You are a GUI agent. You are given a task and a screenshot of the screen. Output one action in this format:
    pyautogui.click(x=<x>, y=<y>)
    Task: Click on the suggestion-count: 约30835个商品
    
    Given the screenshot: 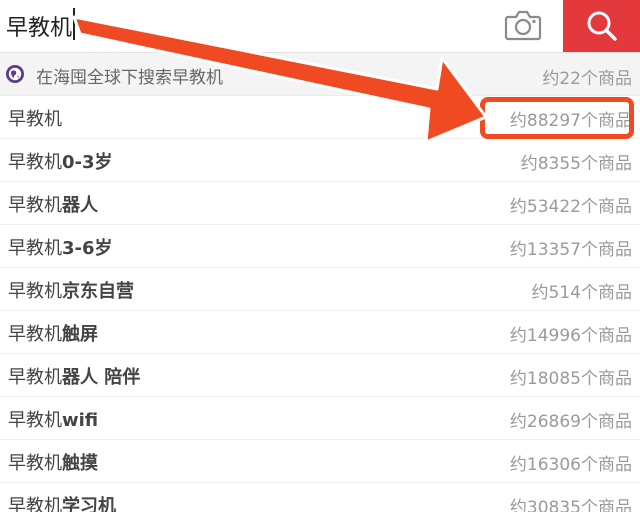 What is the action you would take?
    pyautogui.click(x=570, y=505)
    